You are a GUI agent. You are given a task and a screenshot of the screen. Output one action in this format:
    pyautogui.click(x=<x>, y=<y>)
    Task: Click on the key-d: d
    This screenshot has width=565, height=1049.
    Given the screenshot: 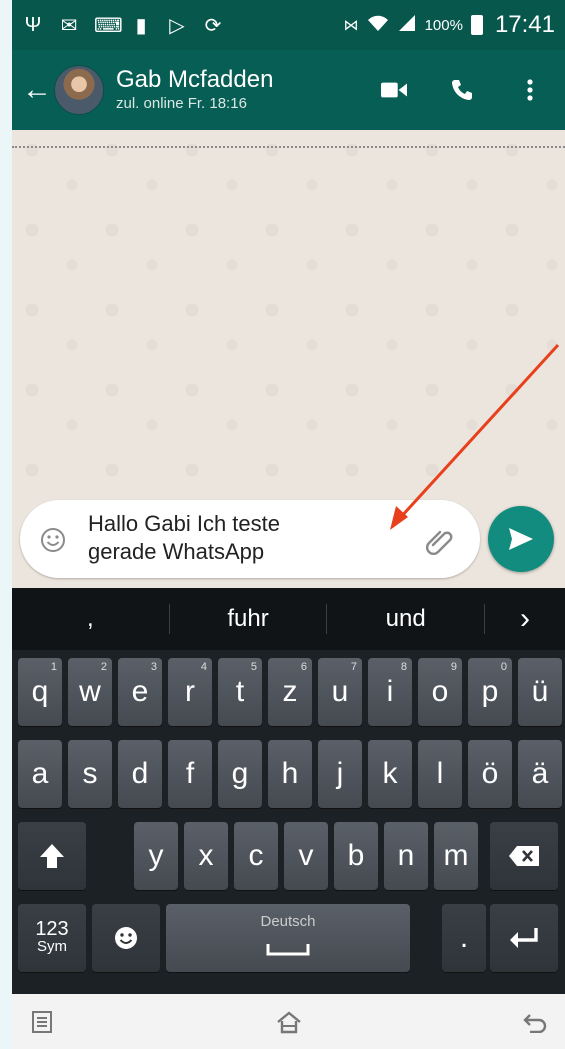 What is the action you would take?
    pyautogui.click(x=140, y=774)
    